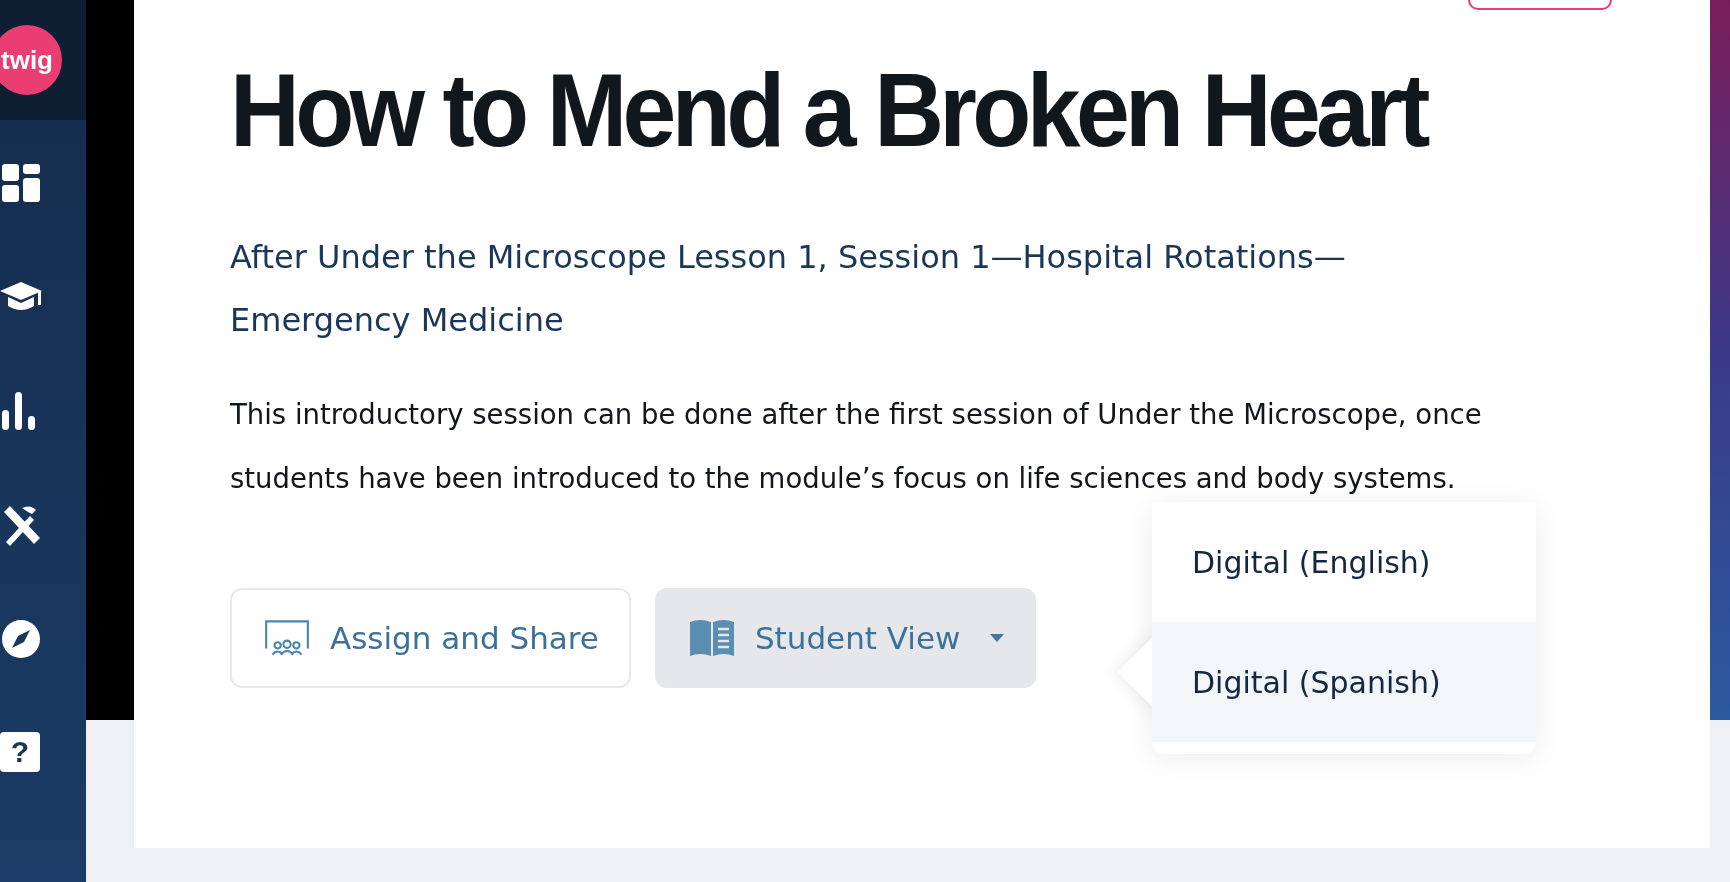 The image size is (1730, 882). Describe the element at coordinates (1344, 682) in the screenshot. I see `menu-item: Digital (Spanish)` at that location.